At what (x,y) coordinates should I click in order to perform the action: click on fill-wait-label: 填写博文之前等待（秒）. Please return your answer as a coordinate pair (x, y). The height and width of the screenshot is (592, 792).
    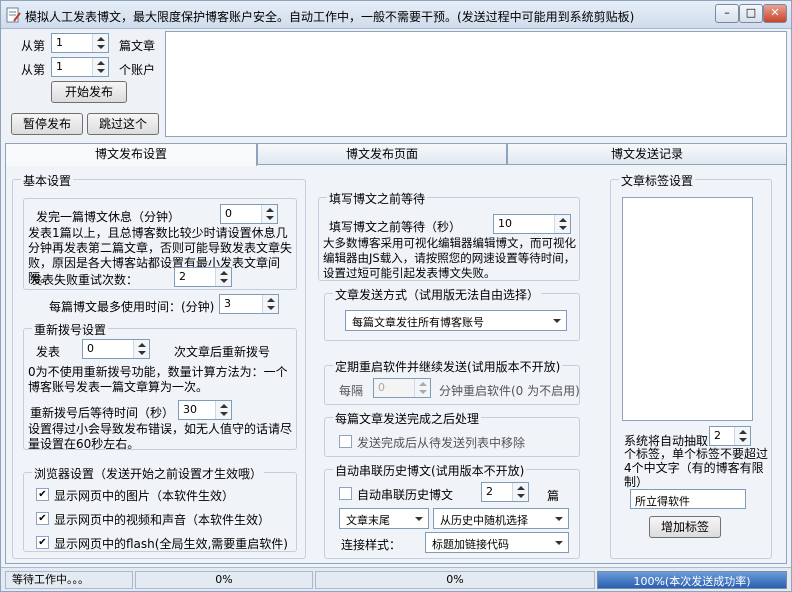
    Looking at the image, I should click on (395, 227).